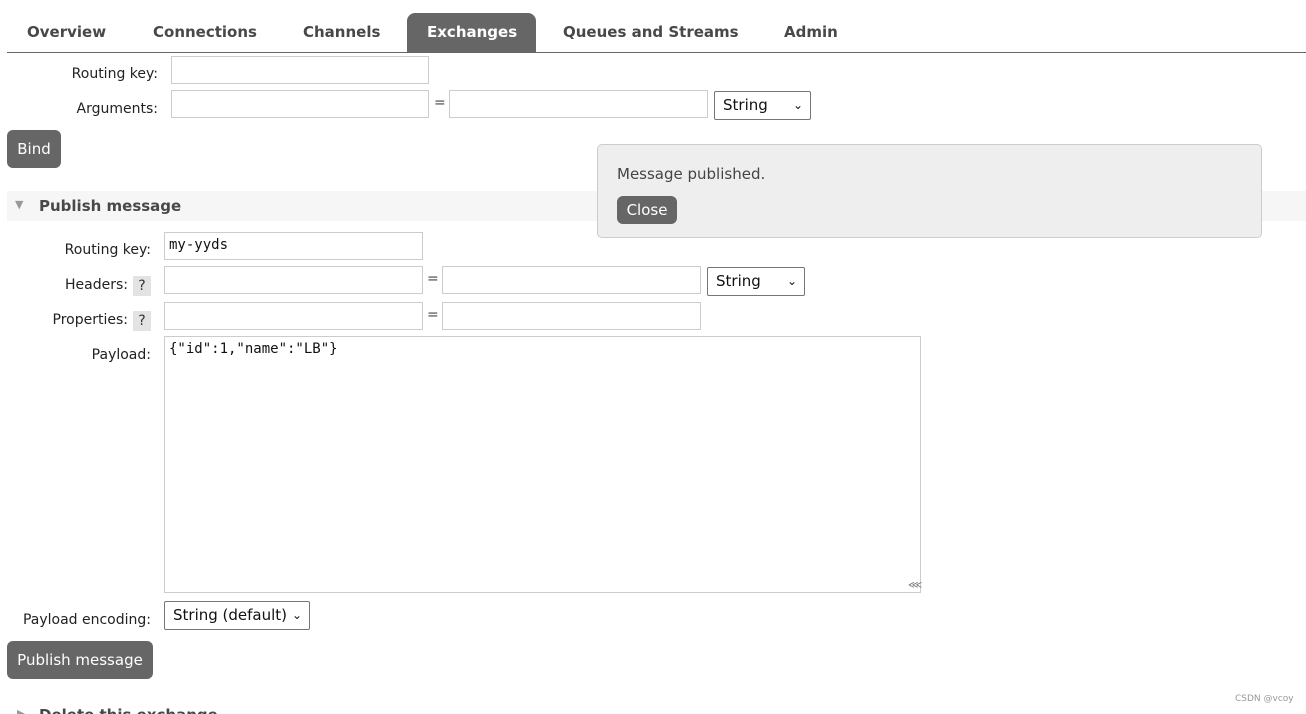 This screenshot has height=714, width=1306. I want to click on payload-label: Payload:, so click(121, 355).